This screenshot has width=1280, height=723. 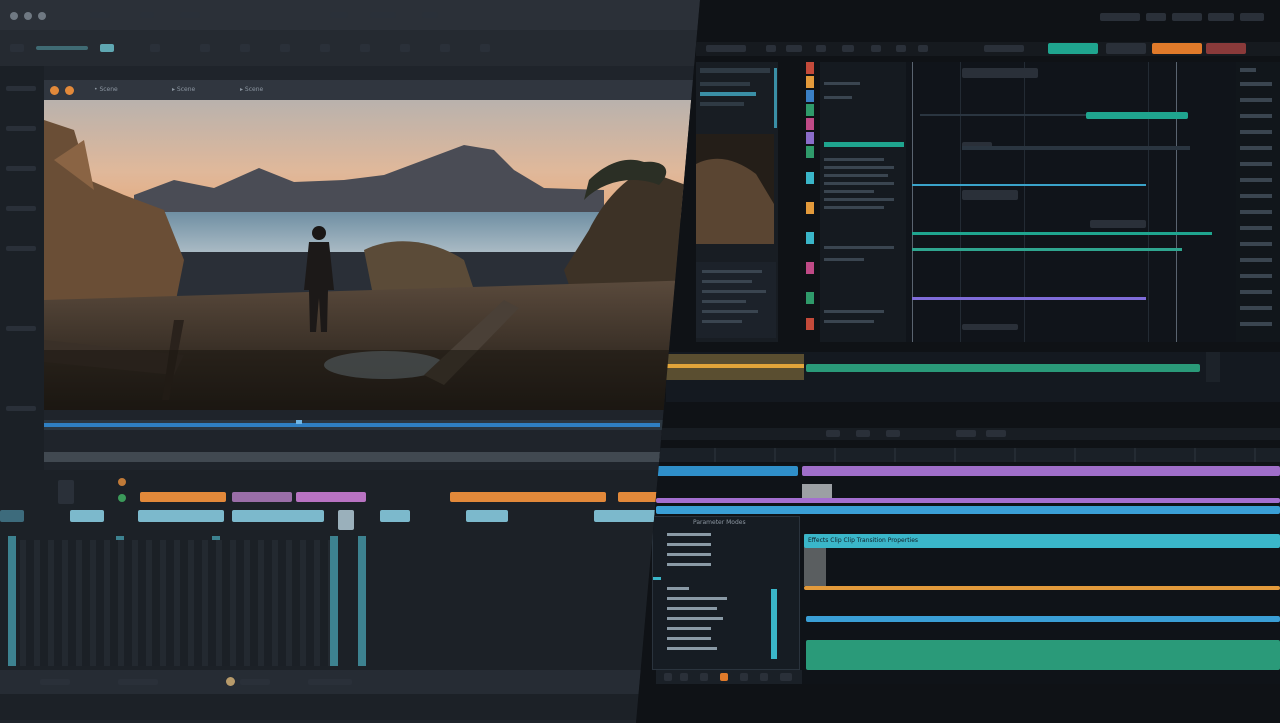 I want to click on audio-clip, so click(x=735, y=367).